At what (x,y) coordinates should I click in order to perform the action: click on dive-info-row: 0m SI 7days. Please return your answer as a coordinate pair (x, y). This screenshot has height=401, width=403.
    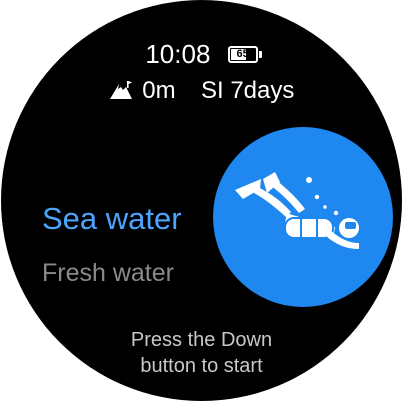
    Looking at the image, I should click on (201, 91).